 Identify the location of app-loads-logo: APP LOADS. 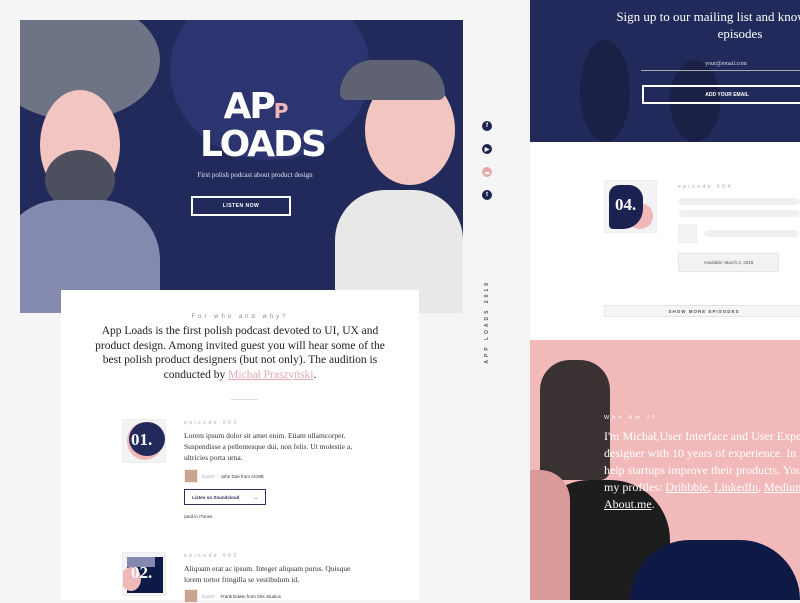
(263, 125).